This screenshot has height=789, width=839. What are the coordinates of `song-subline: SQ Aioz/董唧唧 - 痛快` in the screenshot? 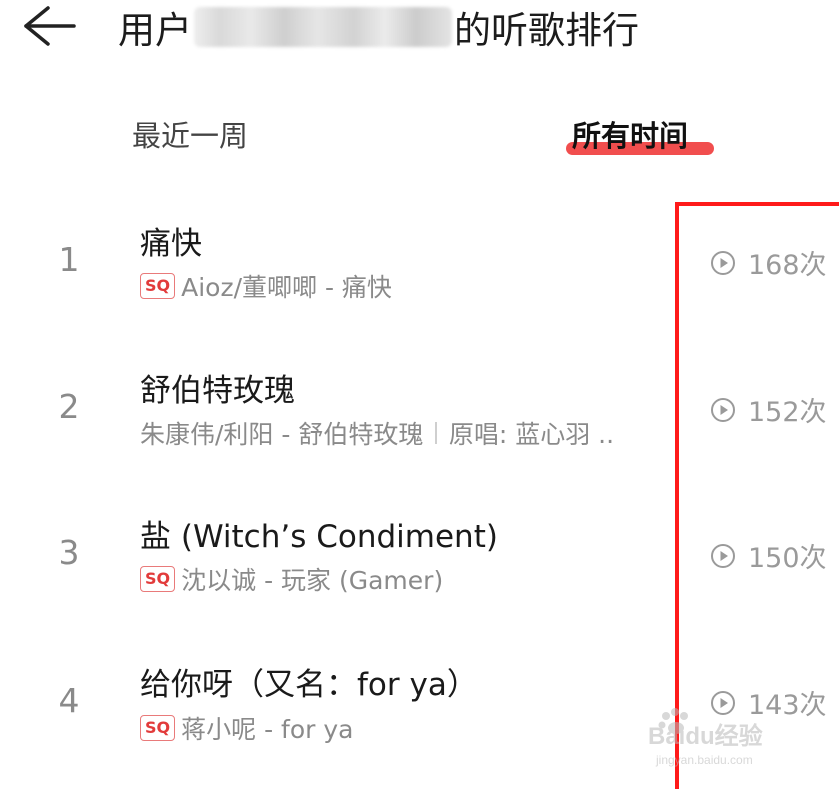 It's located at (266, 286).